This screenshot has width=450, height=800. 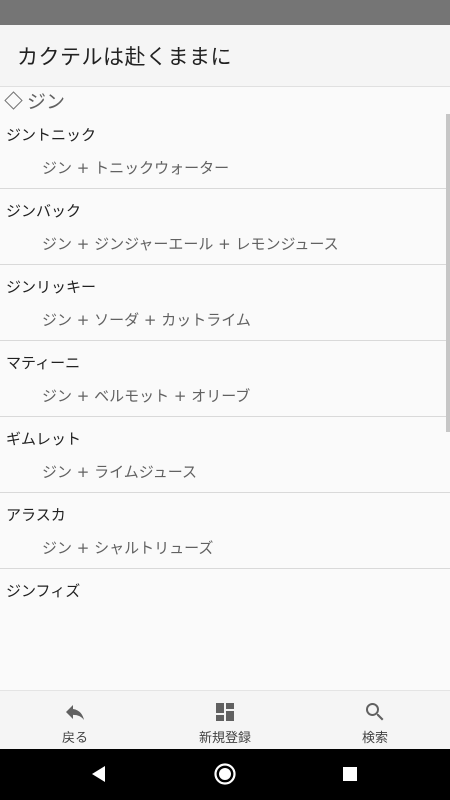 What do you see at coordinates (136, 168) in the screenshot?
I see `cocktail-recipe: ジン + トニックウォーター` at bounding box center [136, 168].